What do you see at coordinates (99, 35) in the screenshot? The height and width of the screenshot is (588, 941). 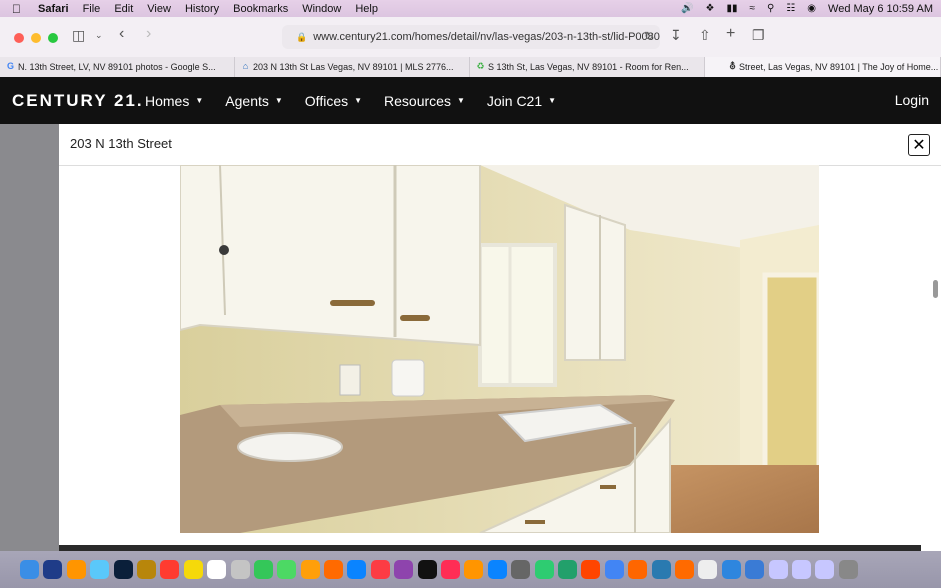 I see `chevron-down-icon: ⌄` at bounding box center [99, 35].